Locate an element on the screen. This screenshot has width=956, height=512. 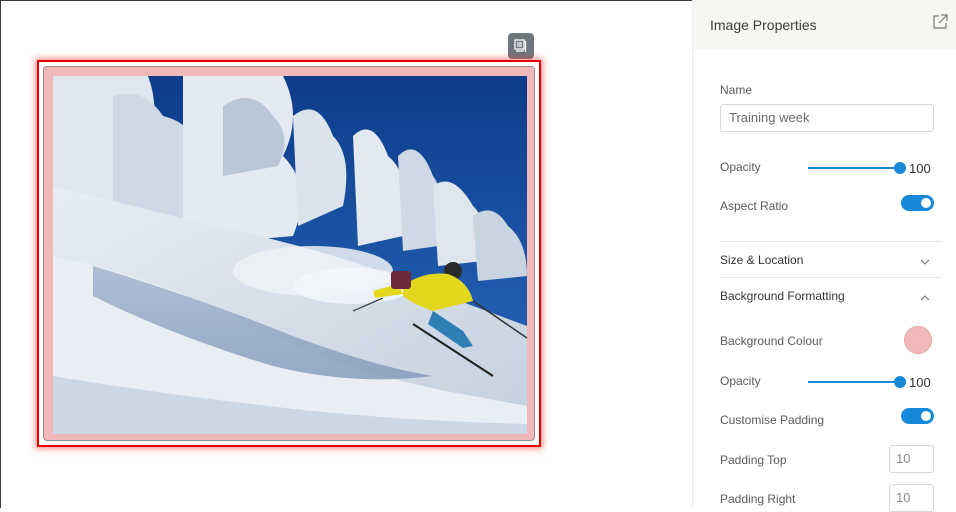
background-colour-swatch is located at coordinates (918, 340).